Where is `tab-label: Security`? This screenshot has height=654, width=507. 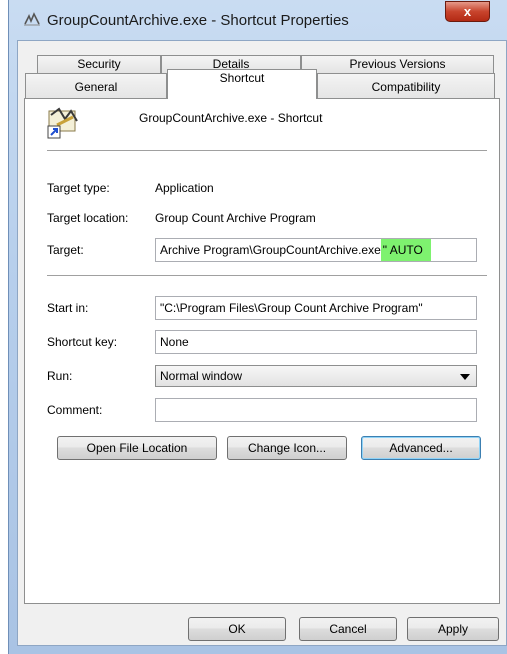
tab-label: Security is located at coordinates (99, 64).